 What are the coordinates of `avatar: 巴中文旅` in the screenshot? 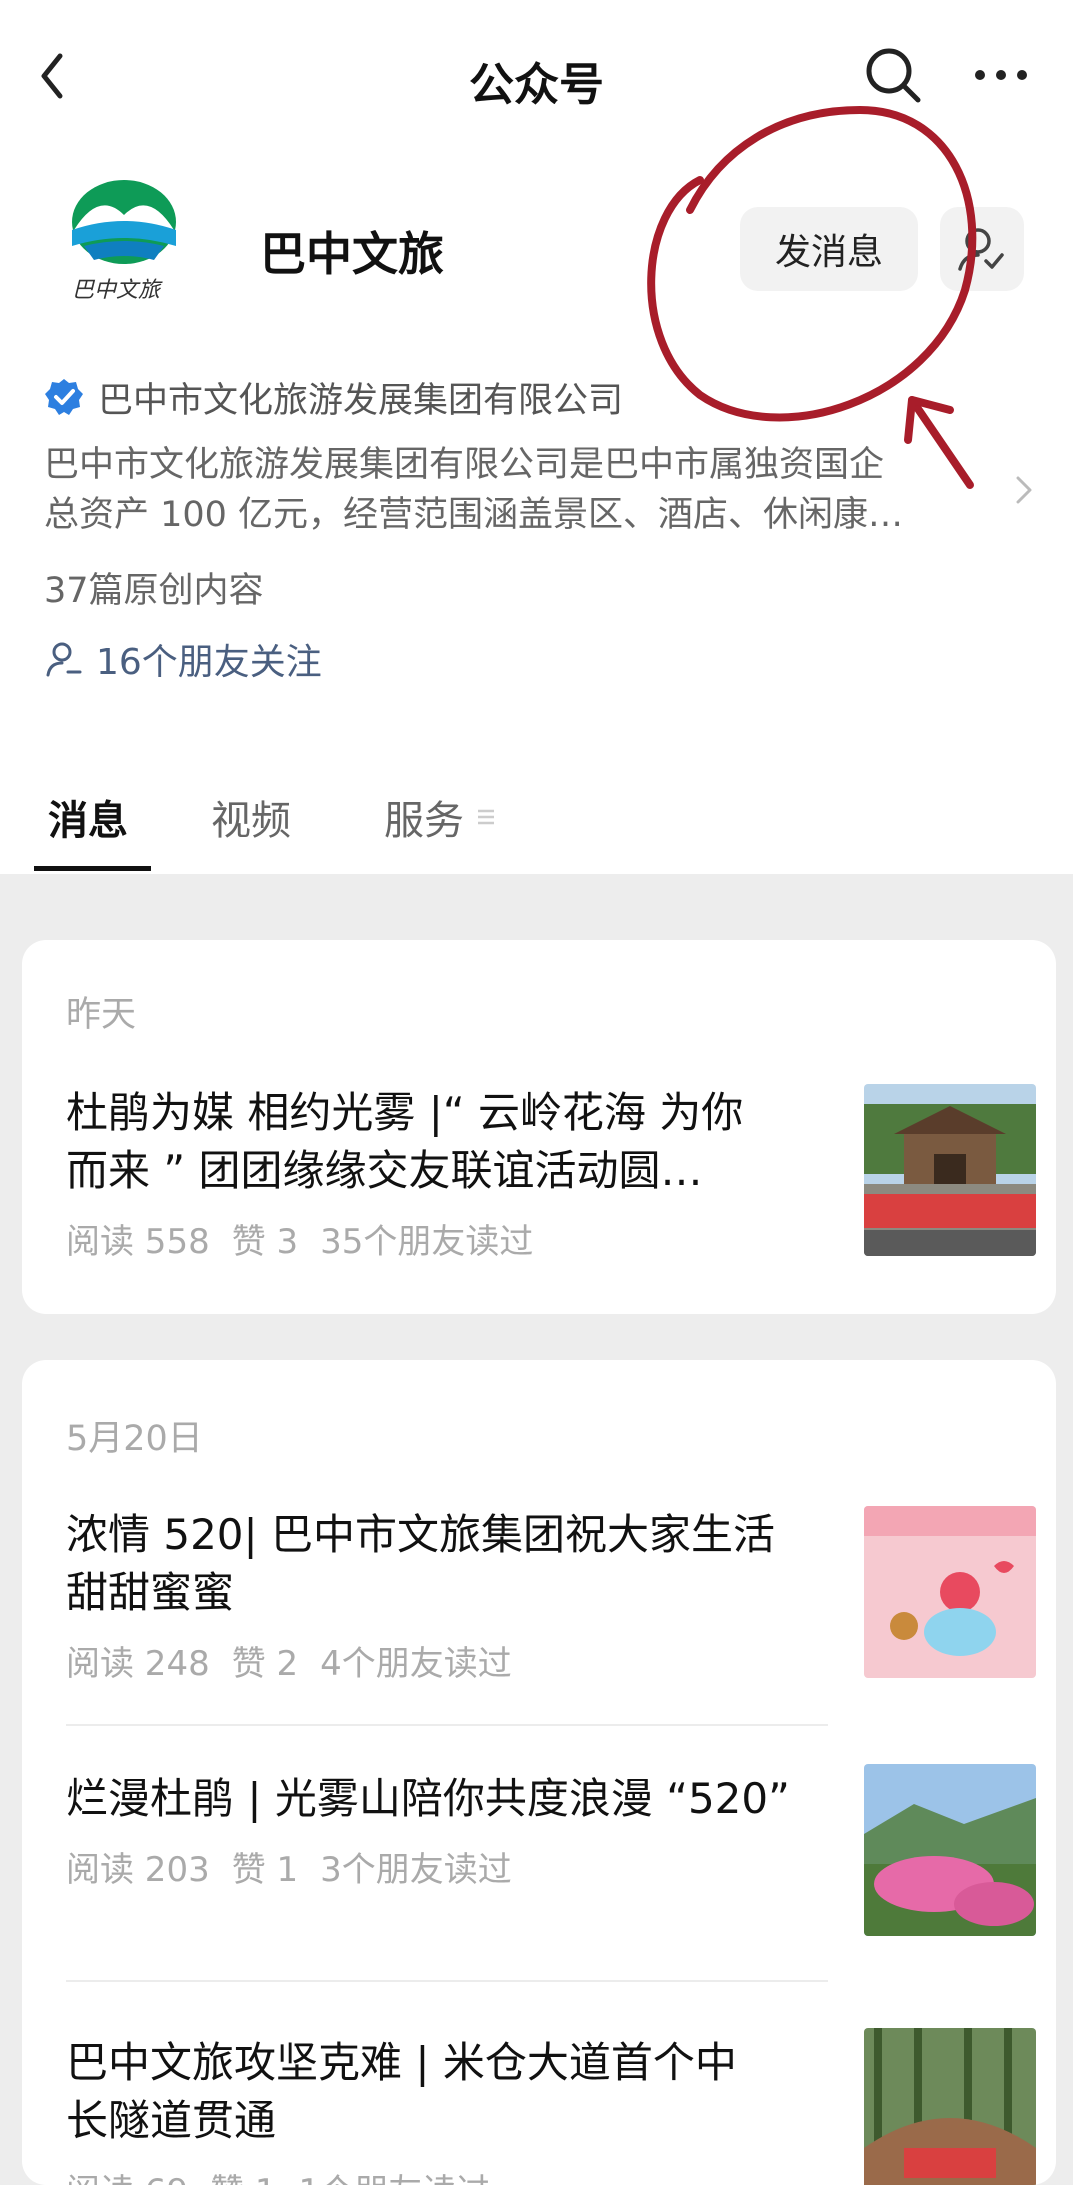 It's located at (124, 240).